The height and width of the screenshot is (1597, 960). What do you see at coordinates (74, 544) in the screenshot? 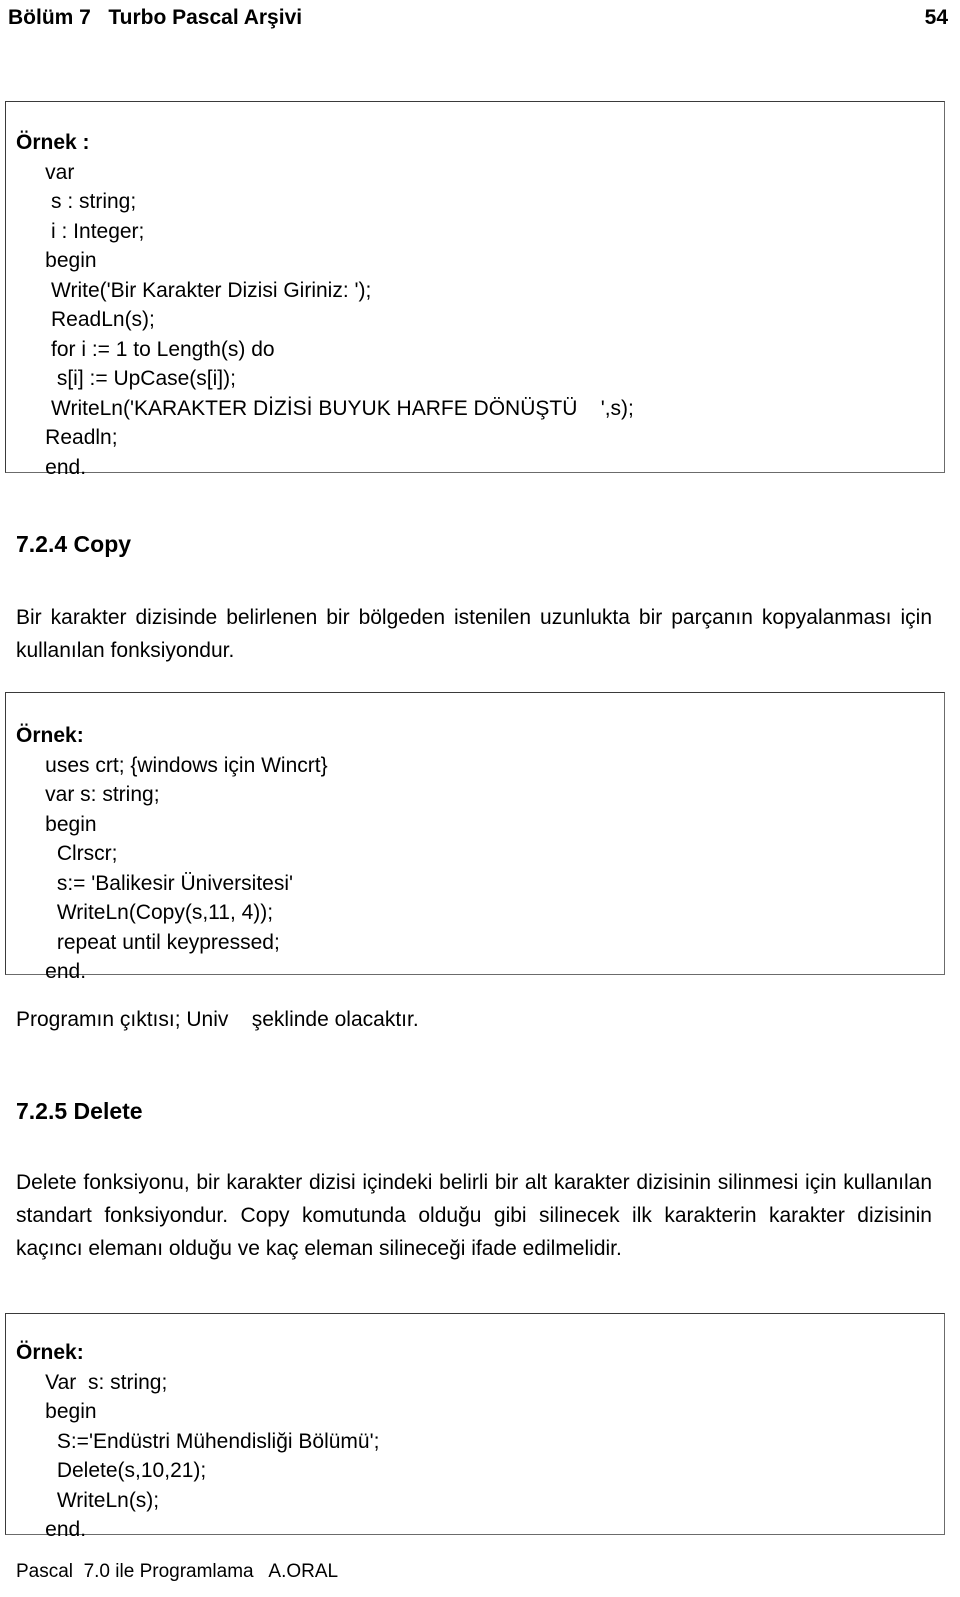
I see `section-heading-copy: 7.2.4 Copy` at bounding box center [74, 544].